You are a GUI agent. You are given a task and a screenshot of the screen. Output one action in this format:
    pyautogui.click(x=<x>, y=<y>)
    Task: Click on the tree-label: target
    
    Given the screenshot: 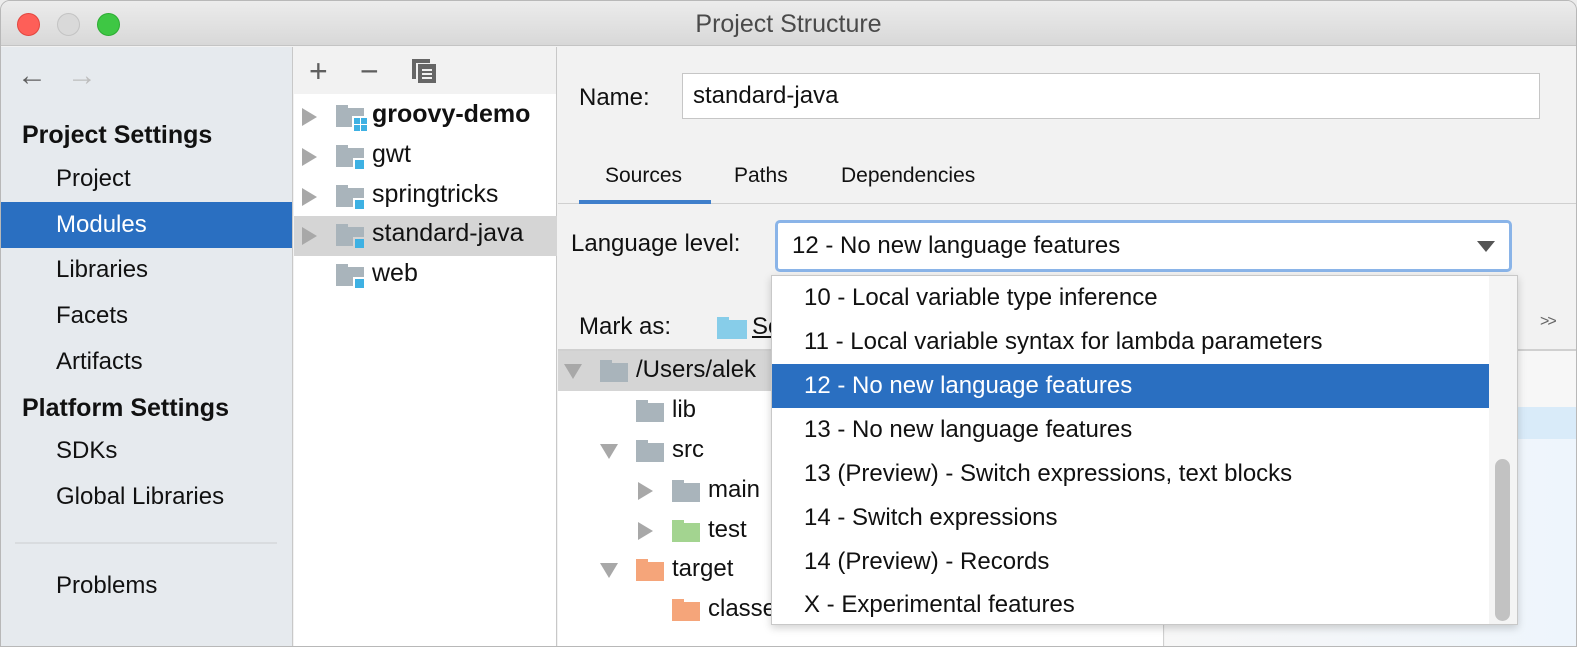 What is the action you would take?
    pyautogui.click(x=703, y=568)
    